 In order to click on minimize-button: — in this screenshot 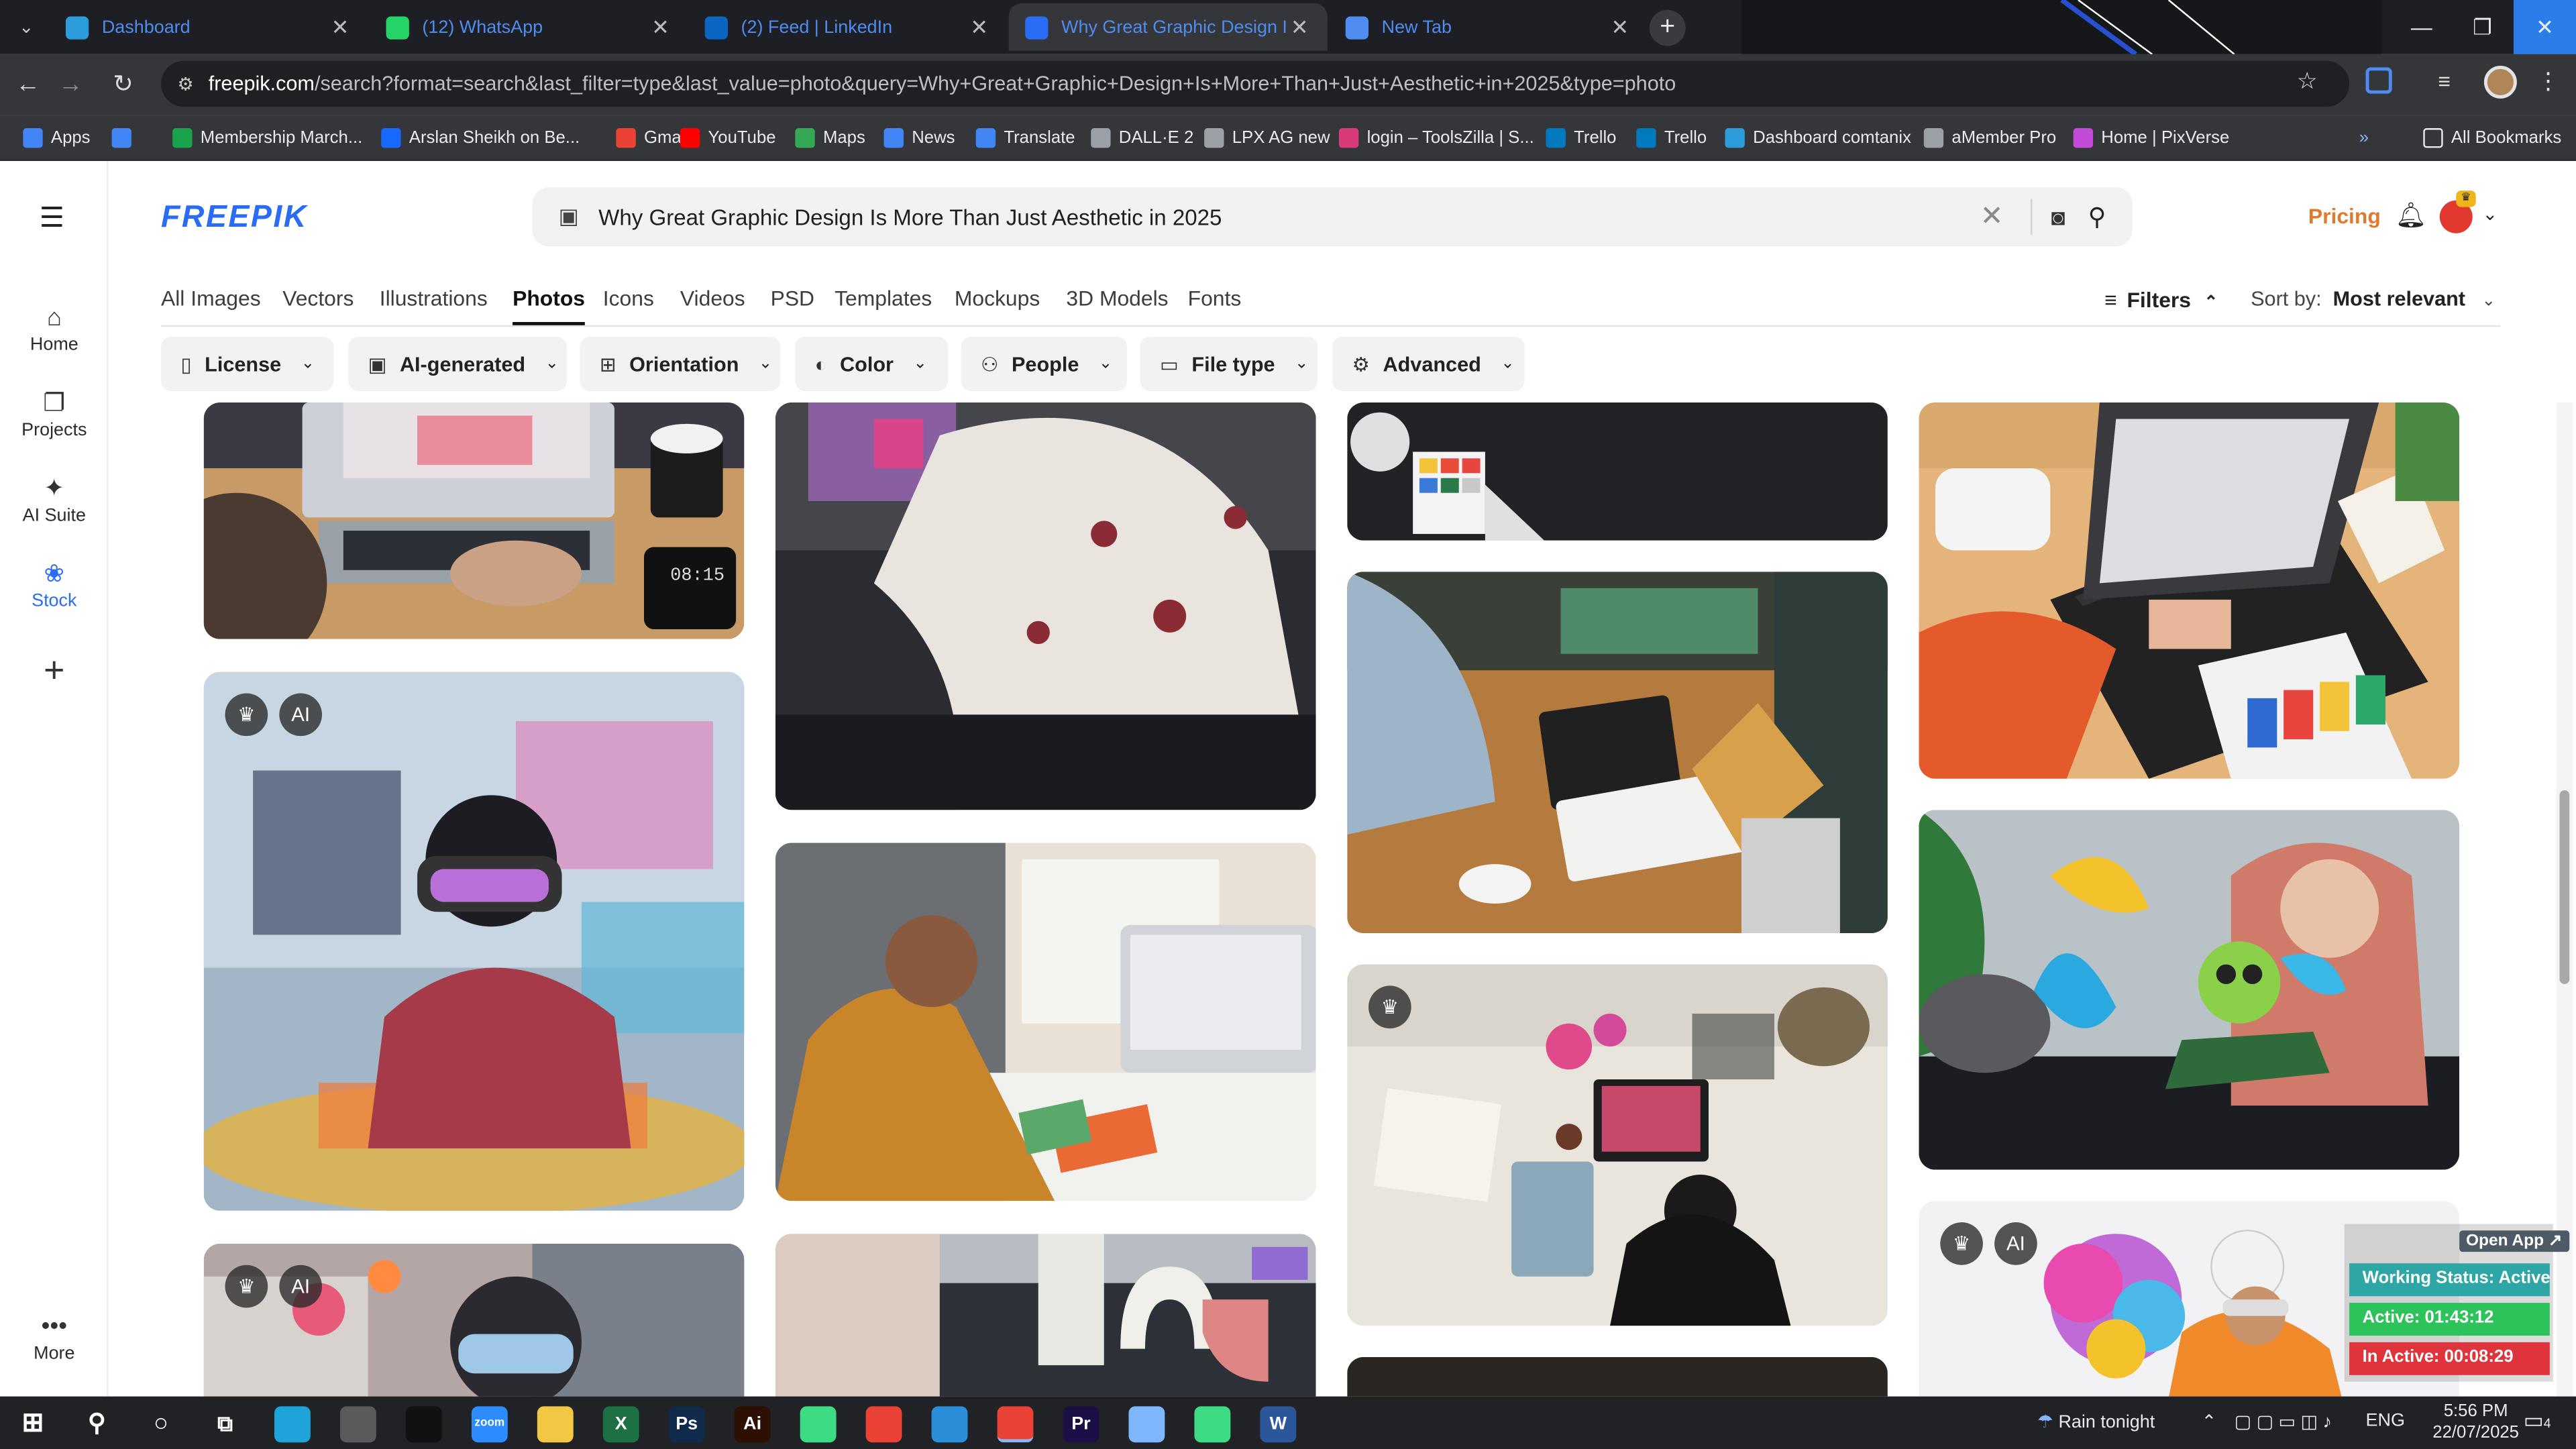, I will do `click(2421, 27)`.